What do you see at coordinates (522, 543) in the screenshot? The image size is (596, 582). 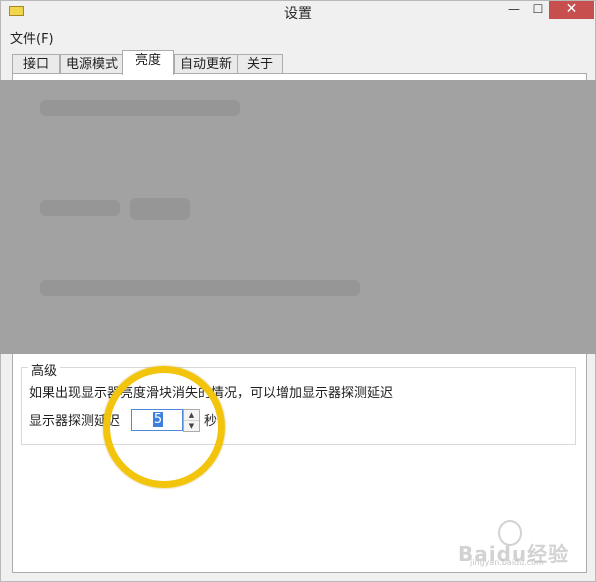 I see `baidu-watermark: Baidu经验 jingyan.baidu.com` at bounding box center [522, 543].